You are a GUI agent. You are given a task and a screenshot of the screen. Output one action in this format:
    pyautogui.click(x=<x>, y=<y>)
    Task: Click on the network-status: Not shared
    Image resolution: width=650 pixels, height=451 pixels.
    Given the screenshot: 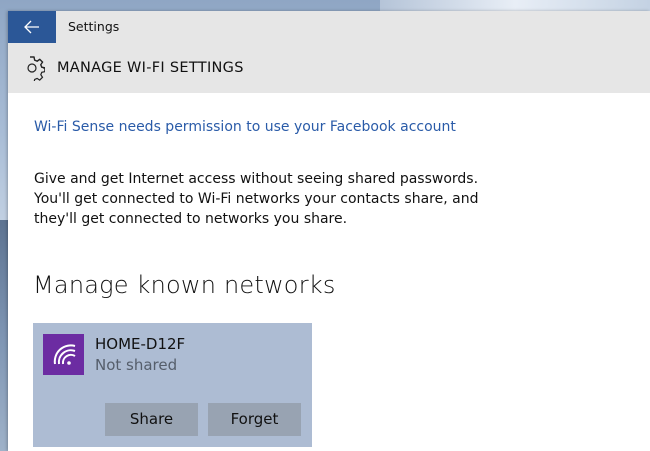 What is the action you would take?
    pyautogui.click(x=136, y=365)
    